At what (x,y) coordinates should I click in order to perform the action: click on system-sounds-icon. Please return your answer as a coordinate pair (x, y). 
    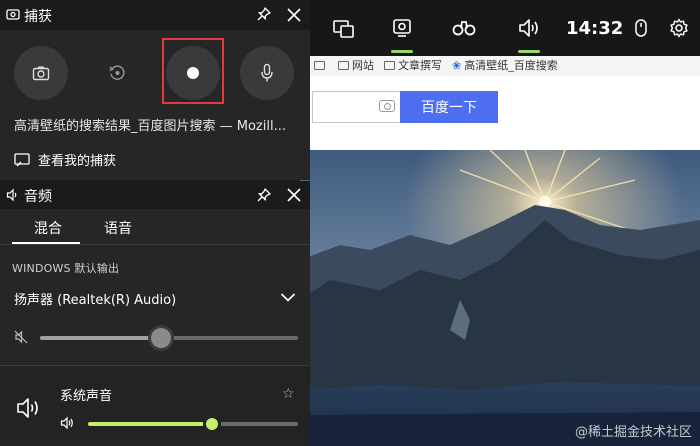
    Looking at the image, I should click on (27, 408).